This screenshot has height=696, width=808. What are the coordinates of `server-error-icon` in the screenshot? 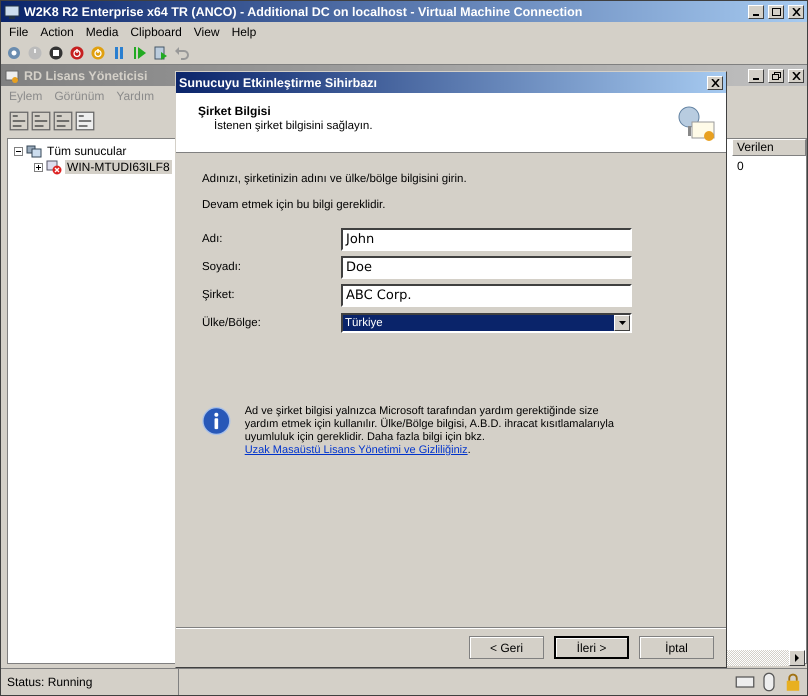 It's located at (54, 167).